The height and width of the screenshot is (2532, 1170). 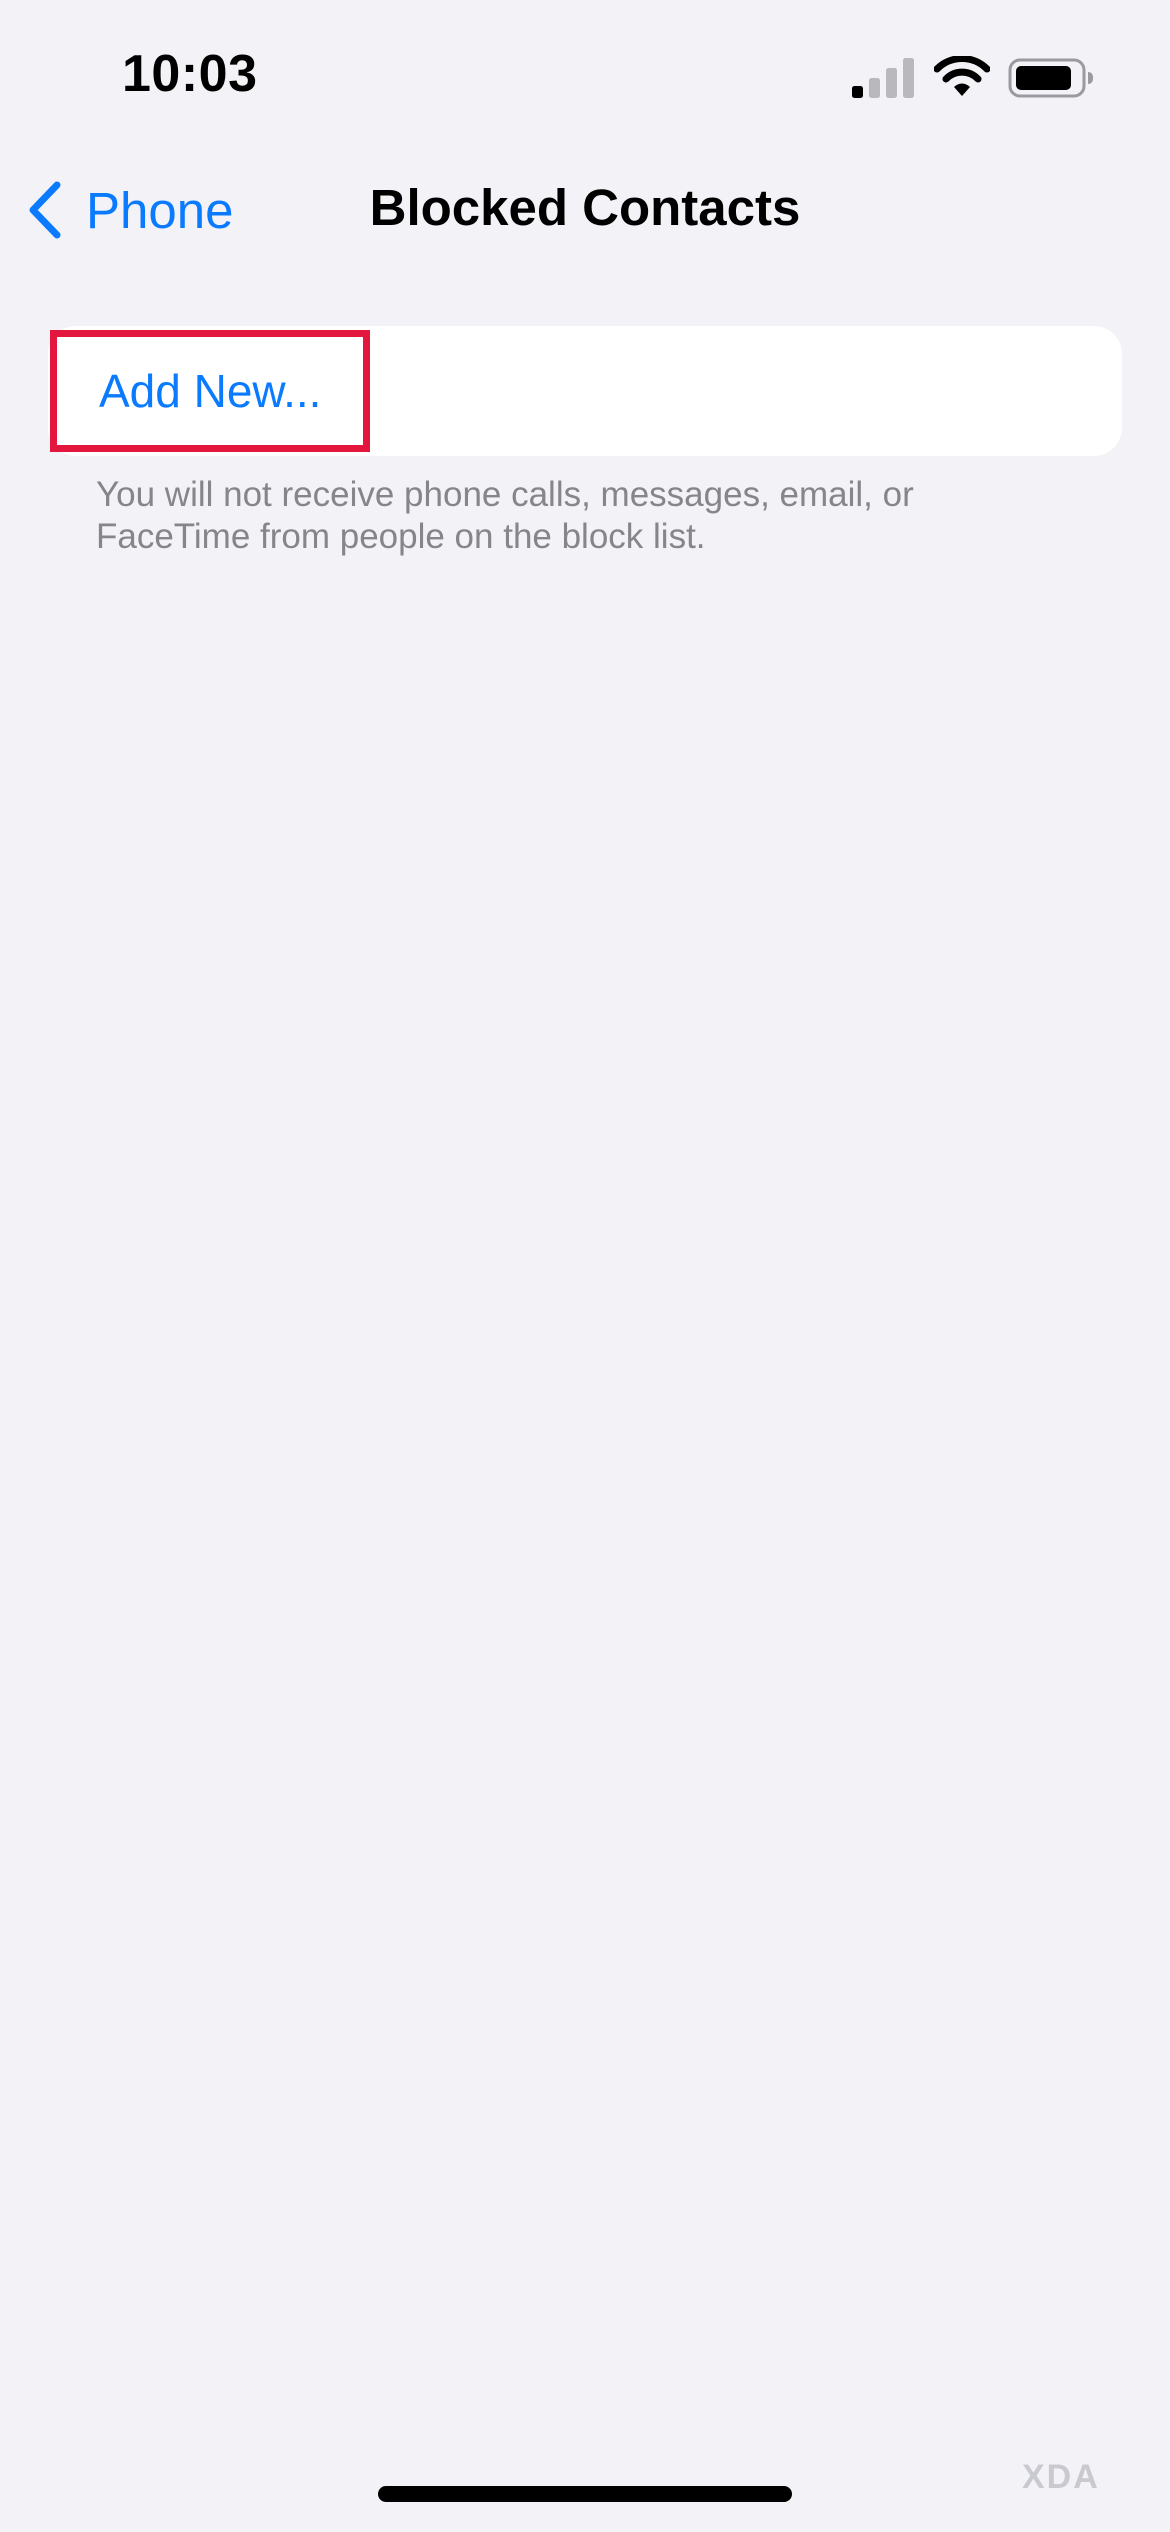 What do you see at coordinates (883, 78) in the screenshot?
I see `cellular-signal-icon` at bounding box center [883, 78].